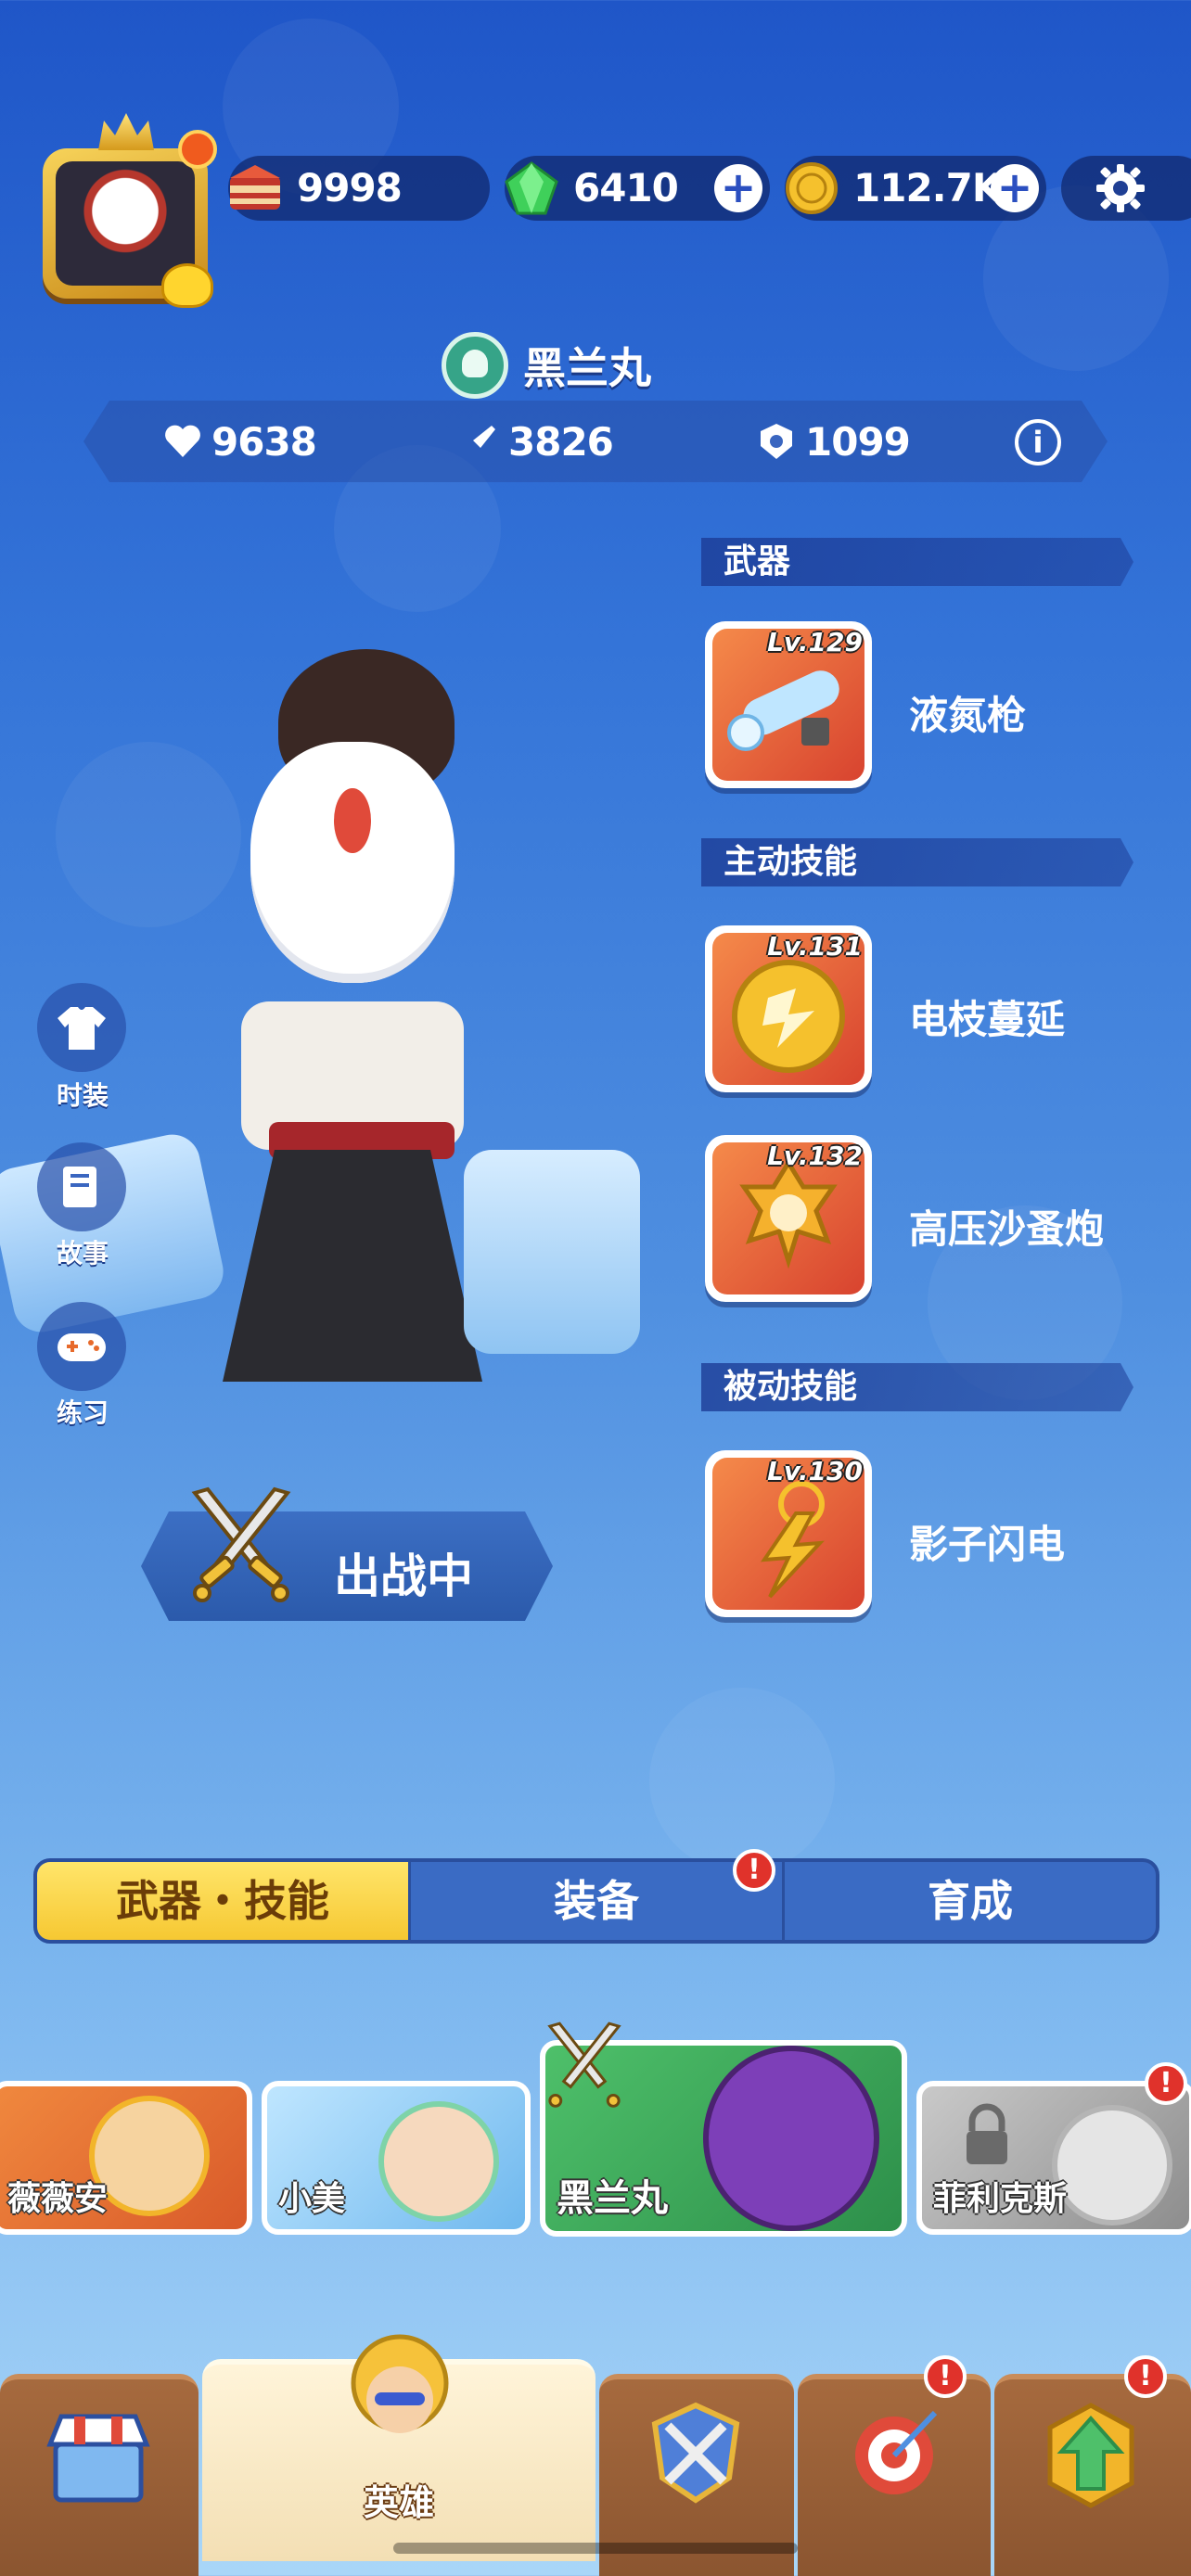 This screenshot has height=2576, width=1191. I want to click on hero-icon, so click(400, 2383).